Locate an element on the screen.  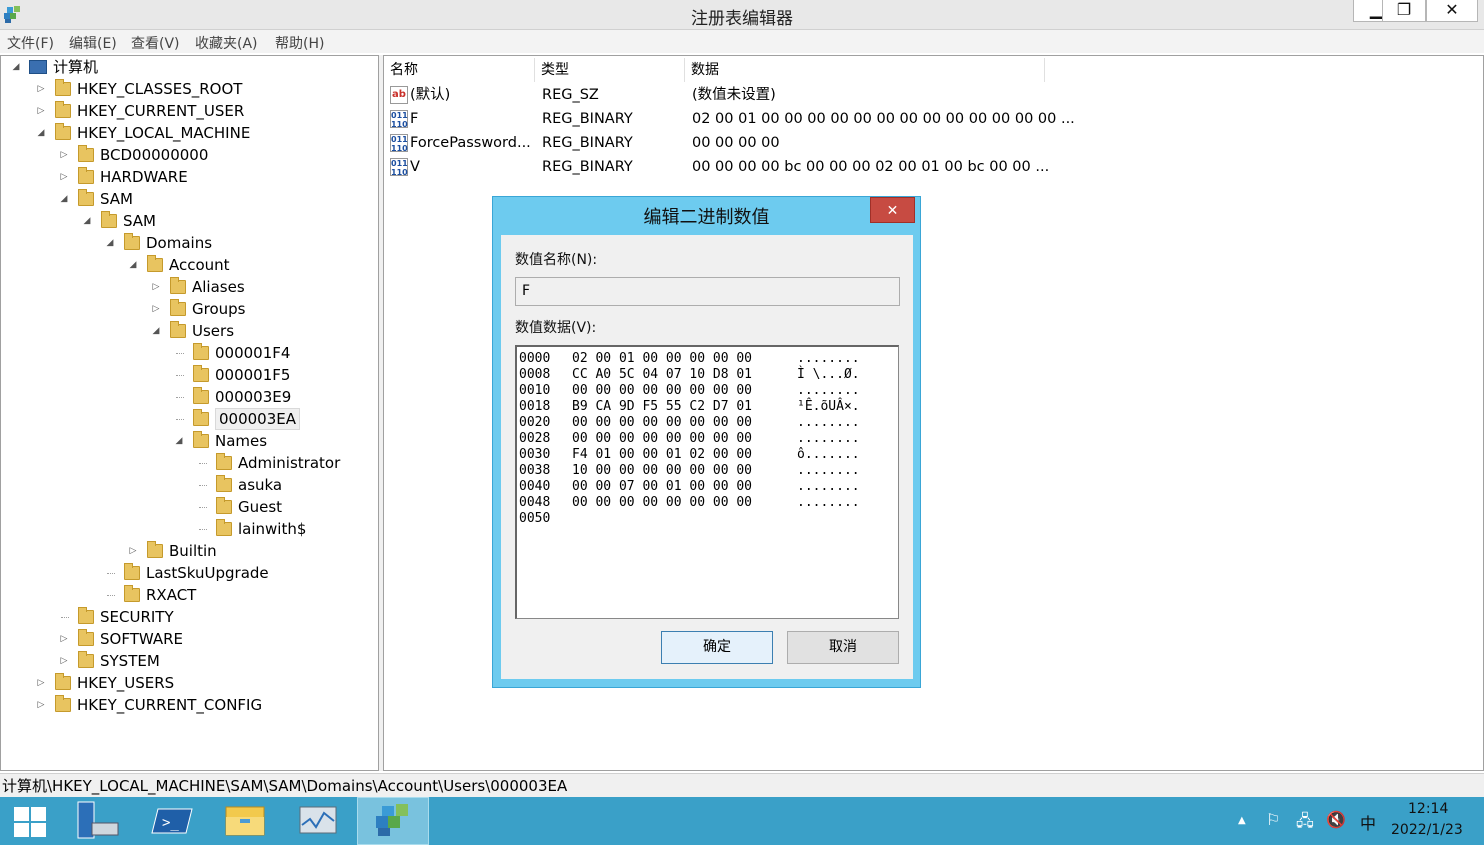
tree-node: ◢ Account is located at coordinates (186, 265).